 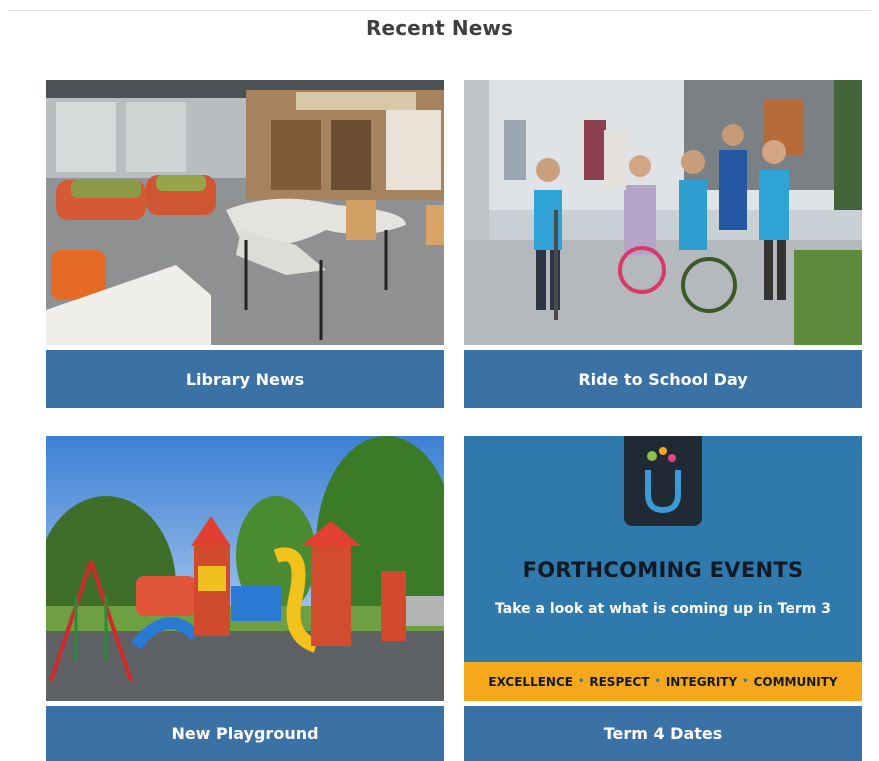 I want to click on value-integrity: INTEGRITY, so click(x=701, y=681).